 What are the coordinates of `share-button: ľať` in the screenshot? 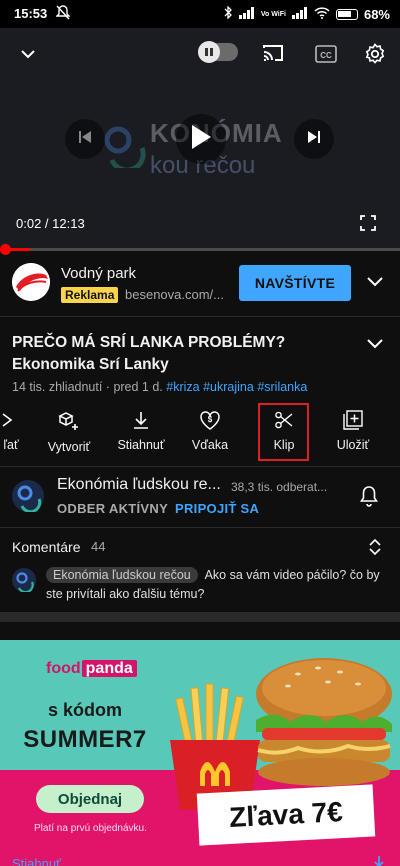 It's located at (13, 433).